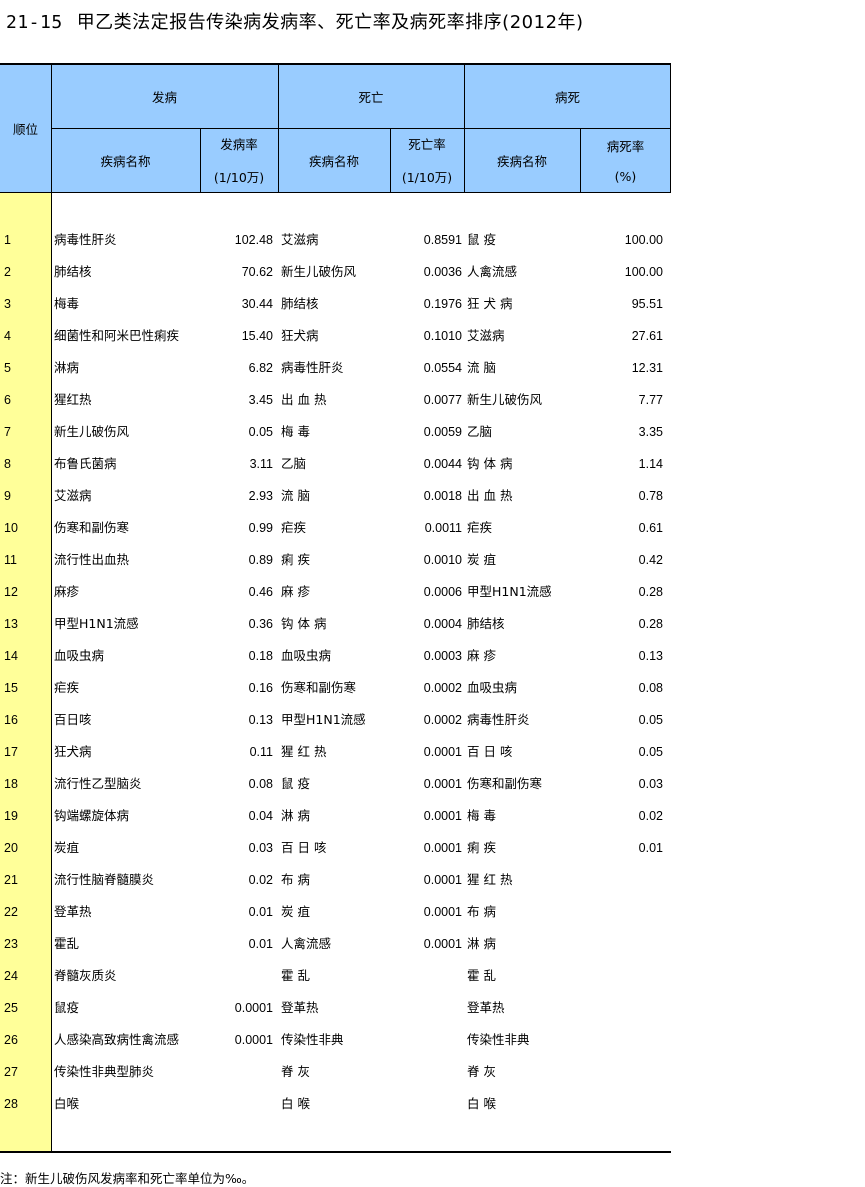 Image resolution: width=865 pixels, height=1187 pixels. What do you see at coordinates (480, 527) in the screenshot?
I see `fatality-disease-cell: 疟疾` at bounding box center [480, 527].